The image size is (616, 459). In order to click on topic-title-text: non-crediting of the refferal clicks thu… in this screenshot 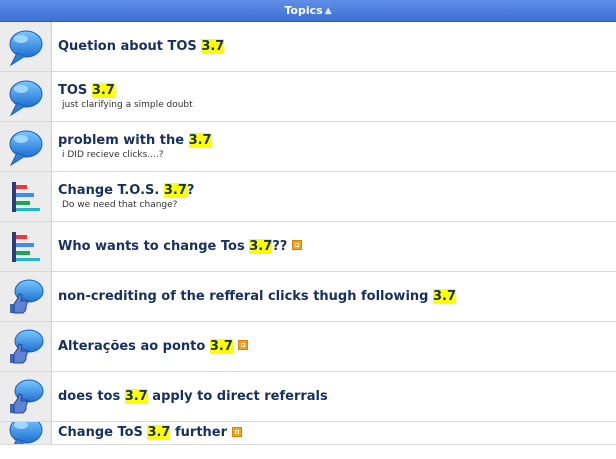, I will do `click(245, 296)`.